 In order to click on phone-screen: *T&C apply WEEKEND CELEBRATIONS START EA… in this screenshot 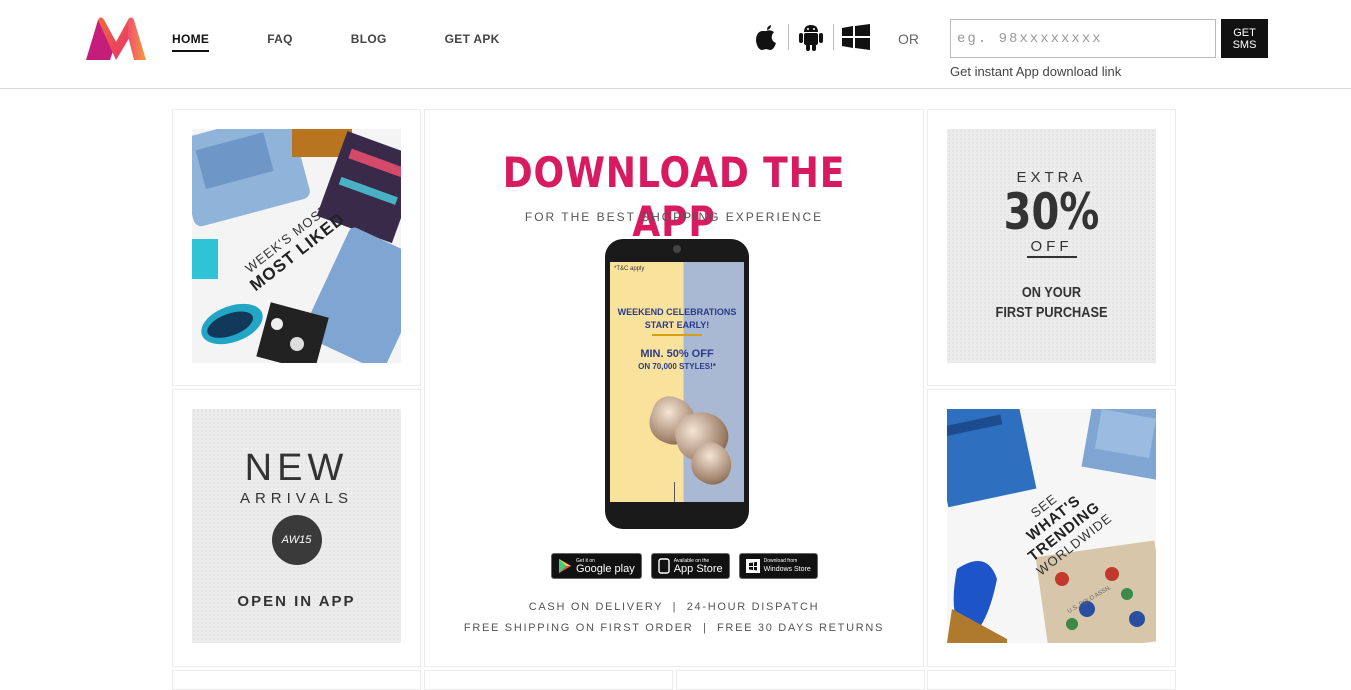, I will do `click(677, 382)`.